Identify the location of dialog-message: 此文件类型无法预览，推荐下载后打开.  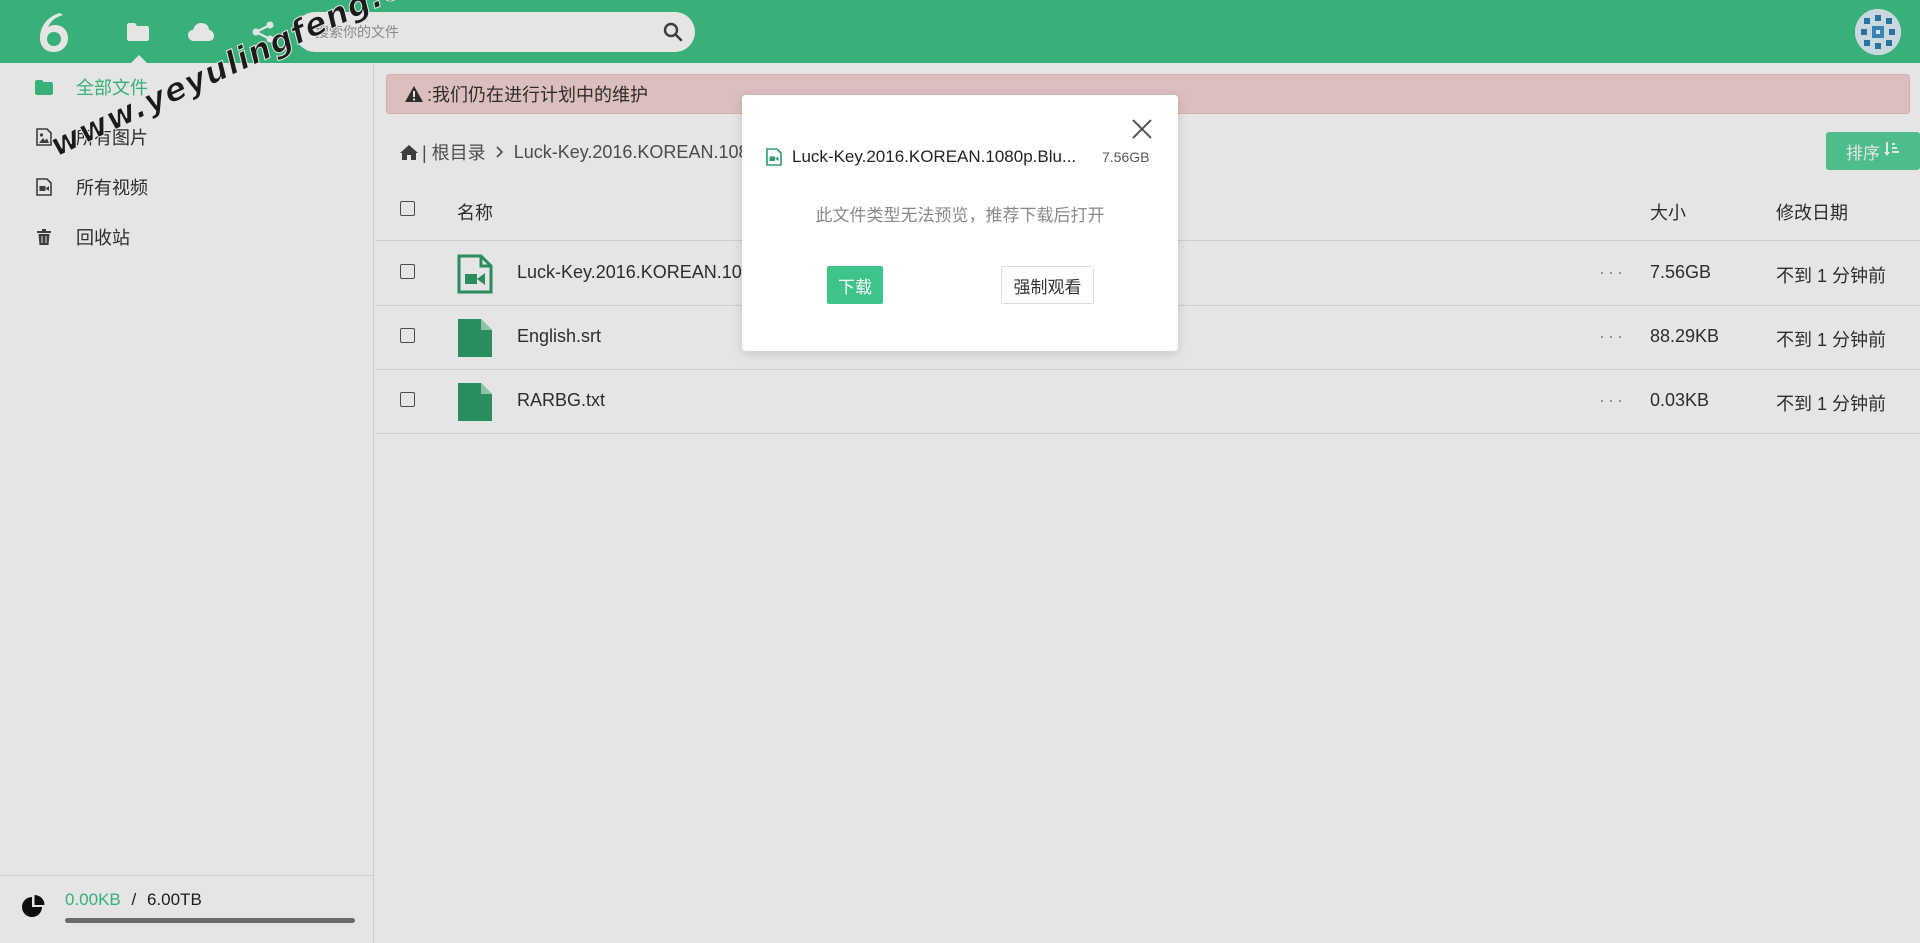
(960, 215).